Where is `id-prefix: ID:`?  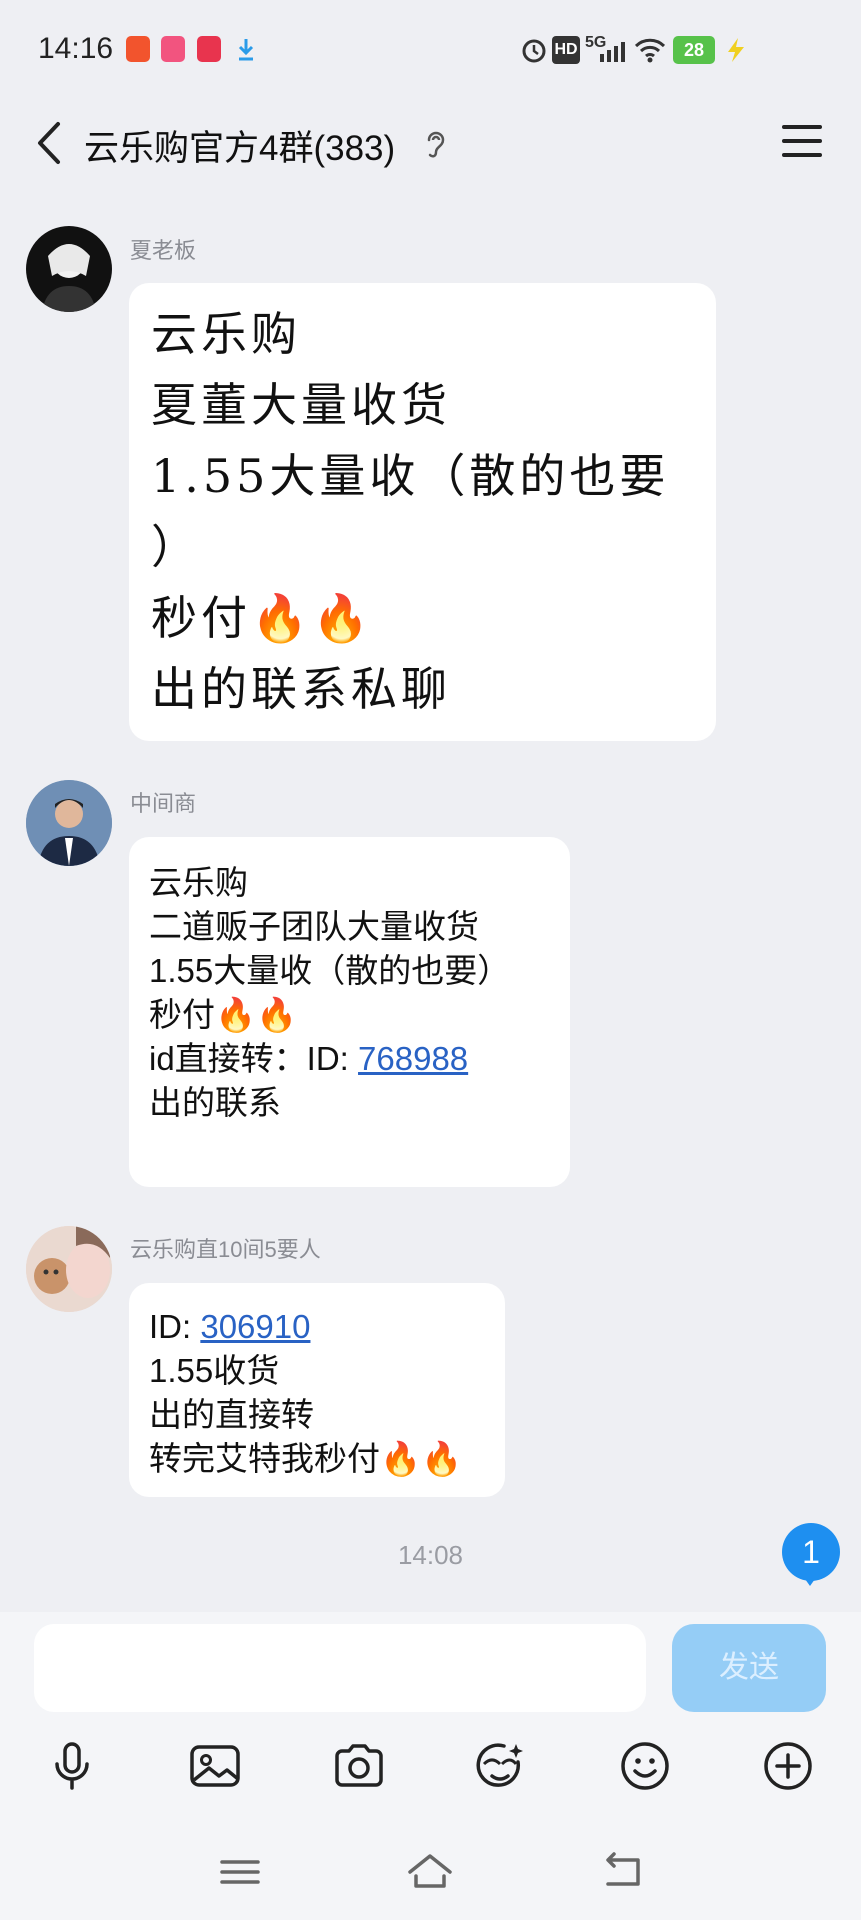
id-prefix: ID: is located at coordinates (175, 1326).